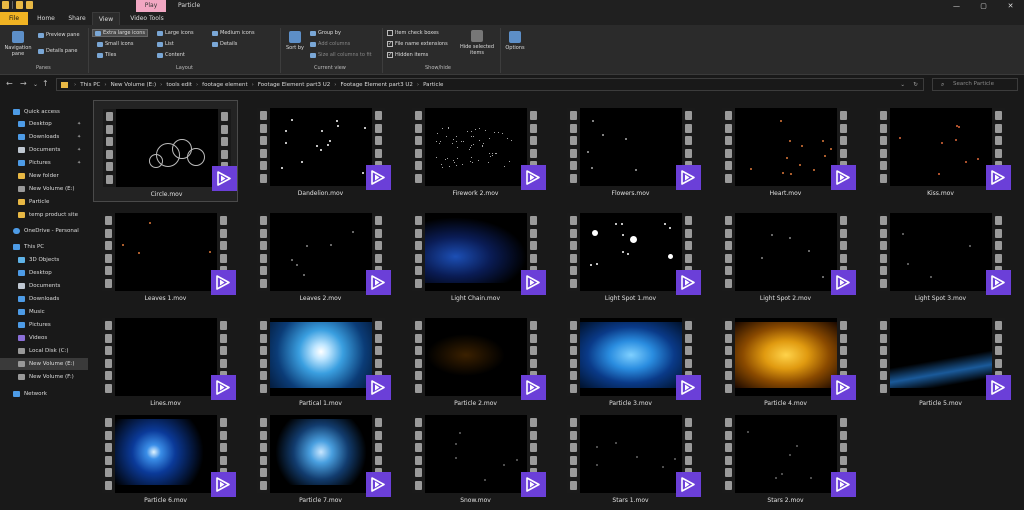  I want to click on sidebar-item-temp-product-site: temp product site, so click(44, 215).